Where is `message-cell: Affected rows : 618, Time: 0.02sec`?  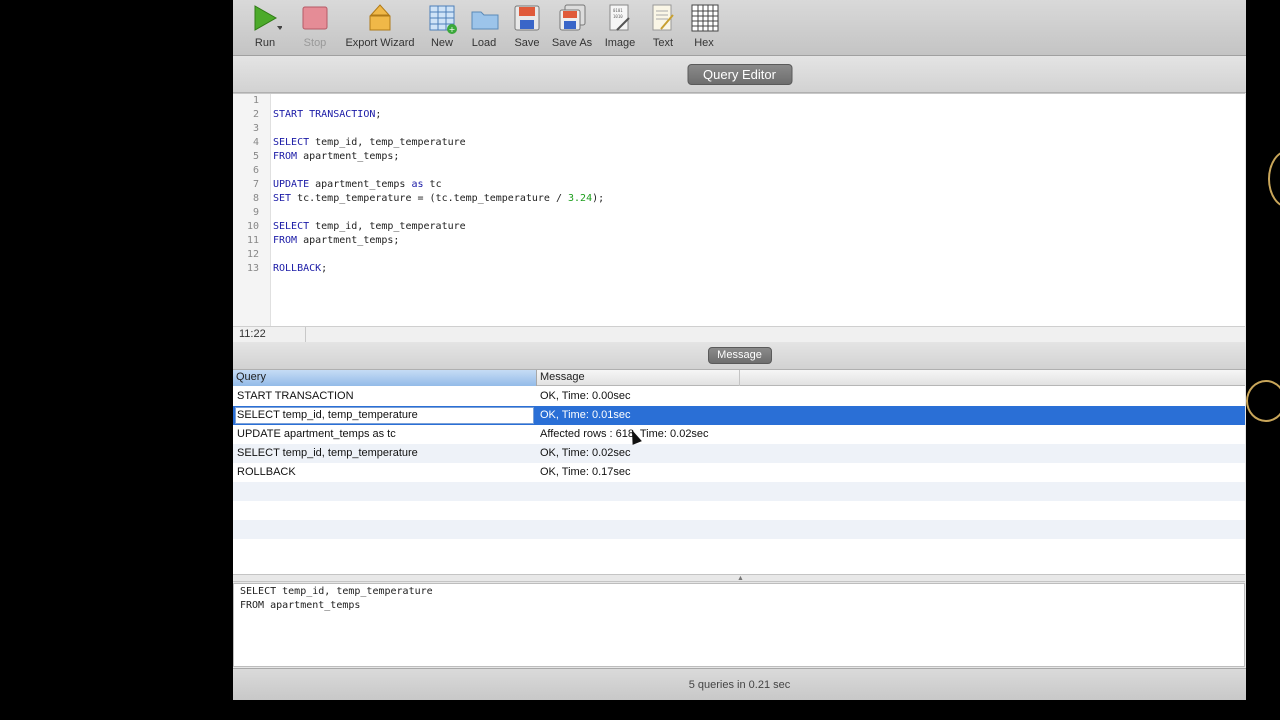
message-cell: Affected rows : 618, Time: 0.02sec is located at coordinates (624, 434).